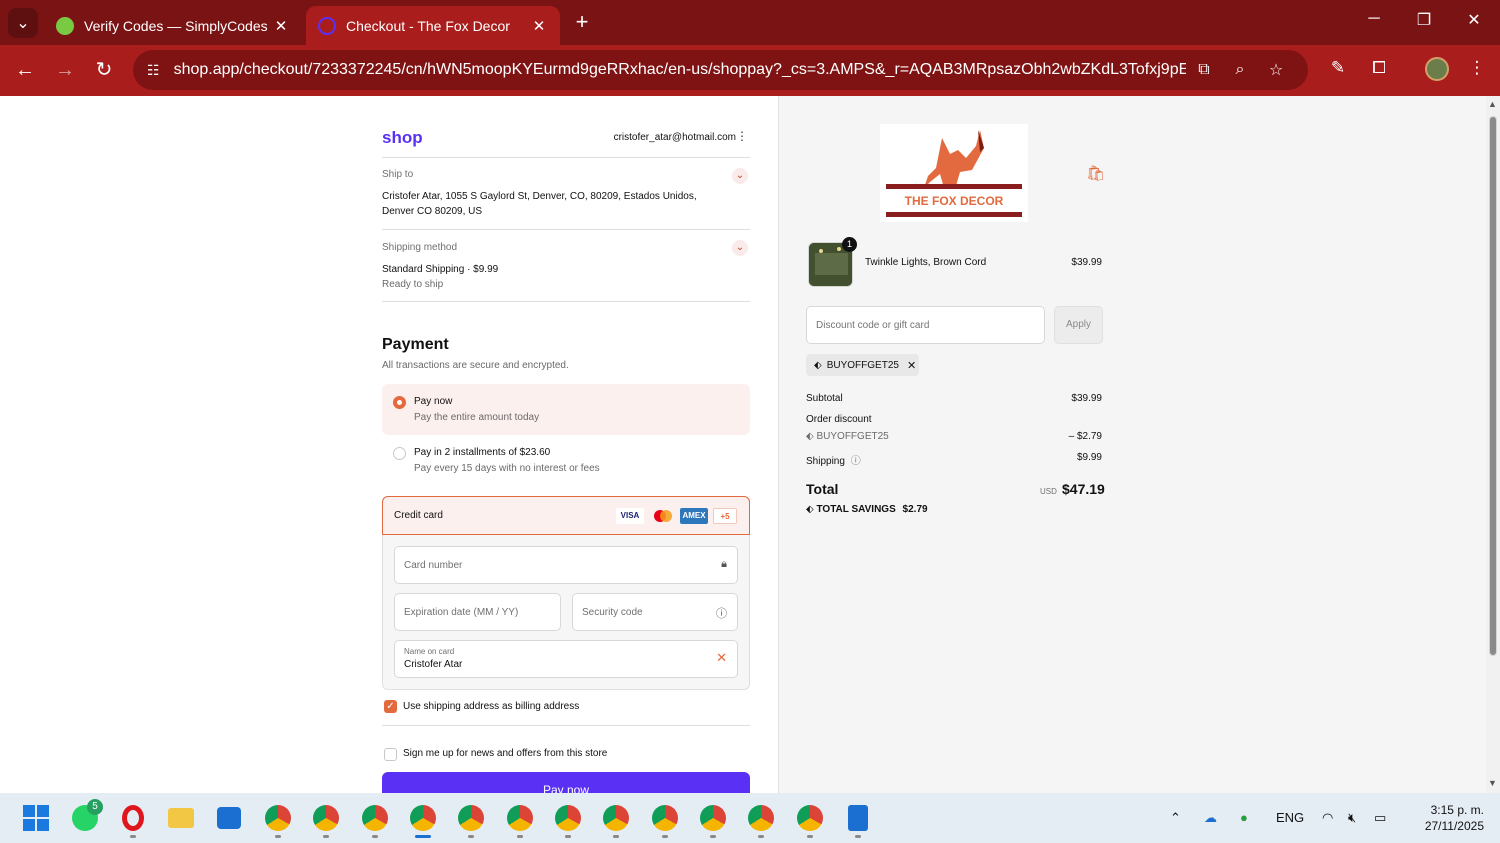  I want to click on shopping-bag-icon: 🛍︎, so click(1095, 173).